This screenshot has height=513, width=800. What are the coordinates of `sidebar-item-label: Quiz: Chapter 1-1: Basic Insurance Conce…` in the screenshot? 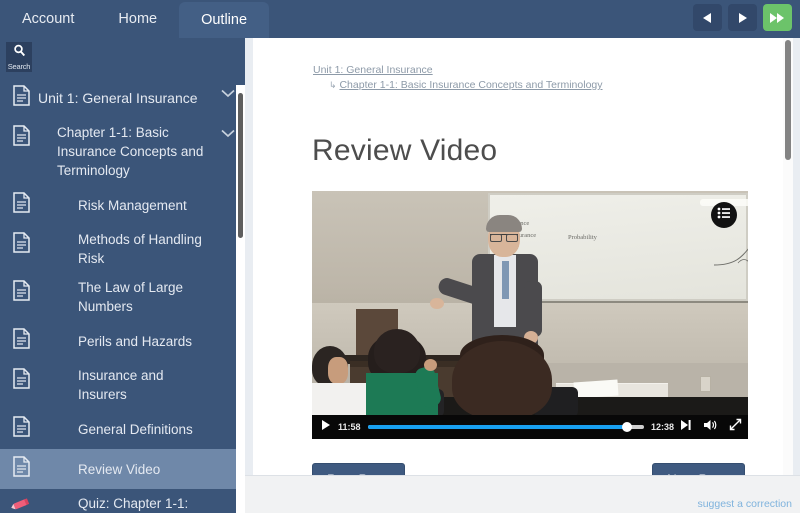 It's located at (133, 503).